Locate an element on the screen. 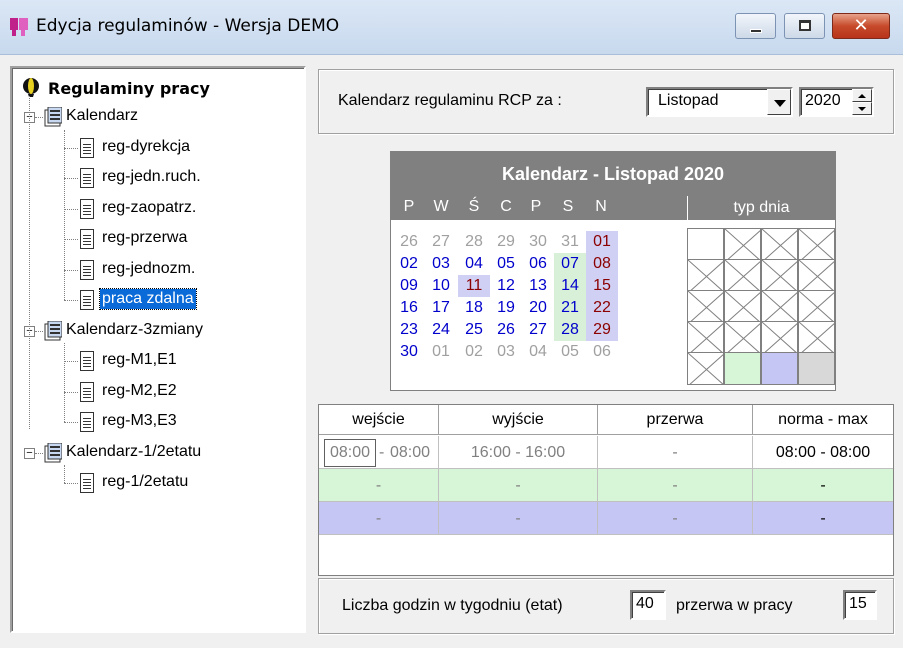 The width and height of the screenshot is (903, 648). break-label: przerwa w pracy is located at coordinates (734, 605).